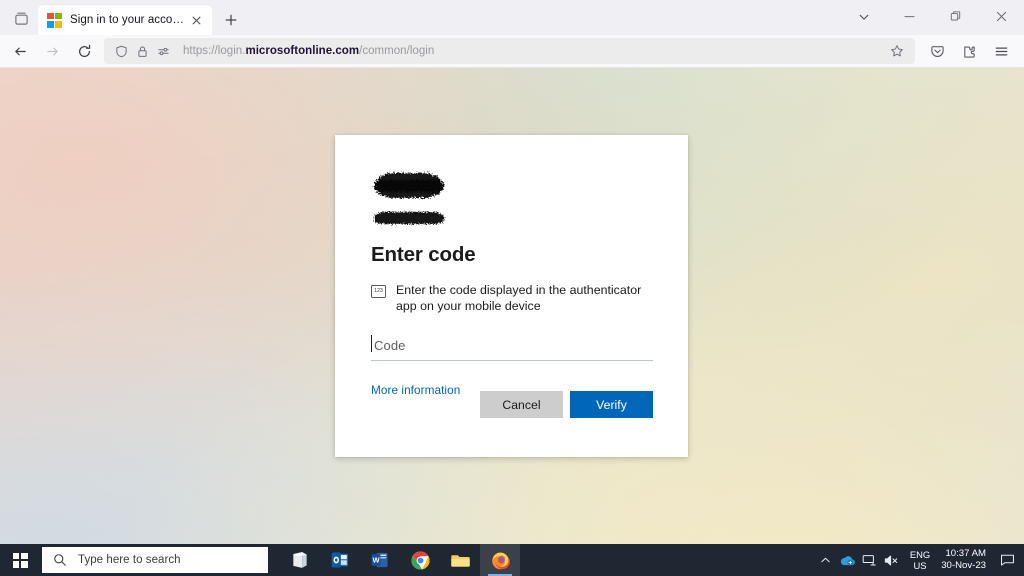 The image size is (1024, 576). What do you see at coordinates (848, 560) in the screenshot?
I see `onedrive-cloud-icon` at bounding box center [848, 560].